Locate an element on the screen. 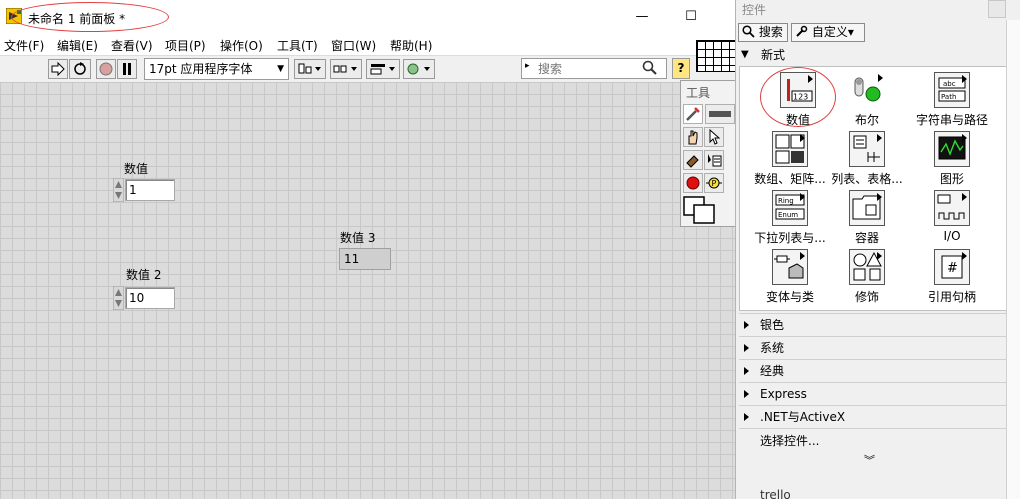 This screenshot has width=1020, height=502. color-swatch-icon is located at coordinates (699, 210).